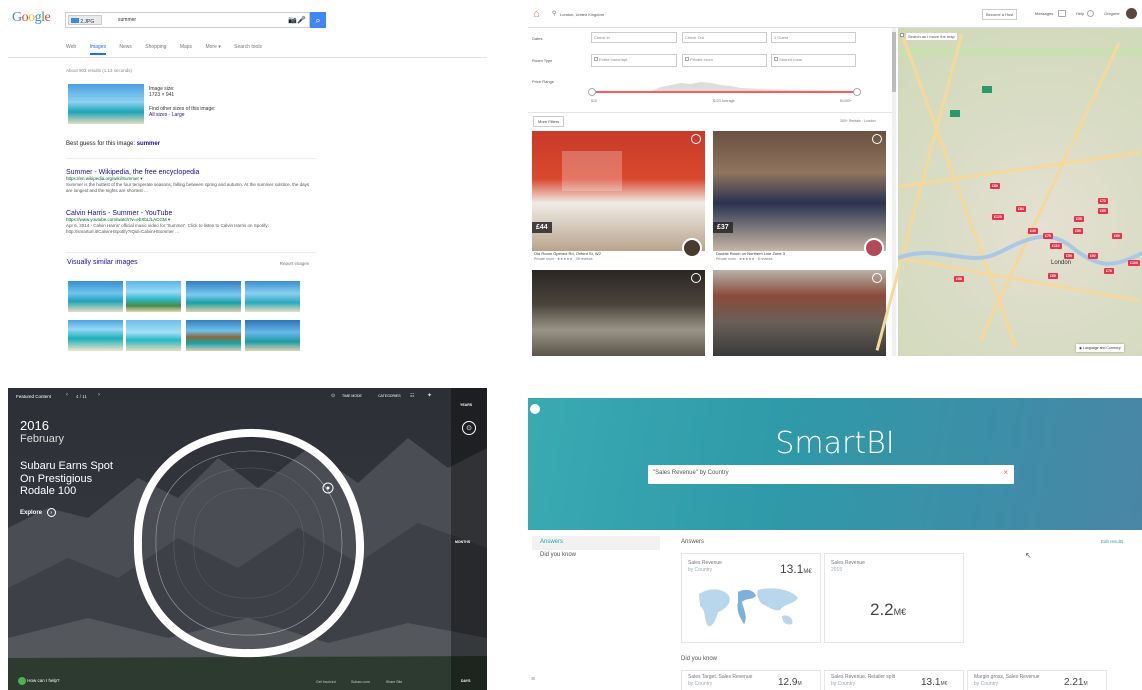 The width and height of the screenshot is (1142, 690). What do you see at coordinates (1000, 14) in the screenshot?
I see `become-host-button: Become a Host` at bounding box center [1000, 14].